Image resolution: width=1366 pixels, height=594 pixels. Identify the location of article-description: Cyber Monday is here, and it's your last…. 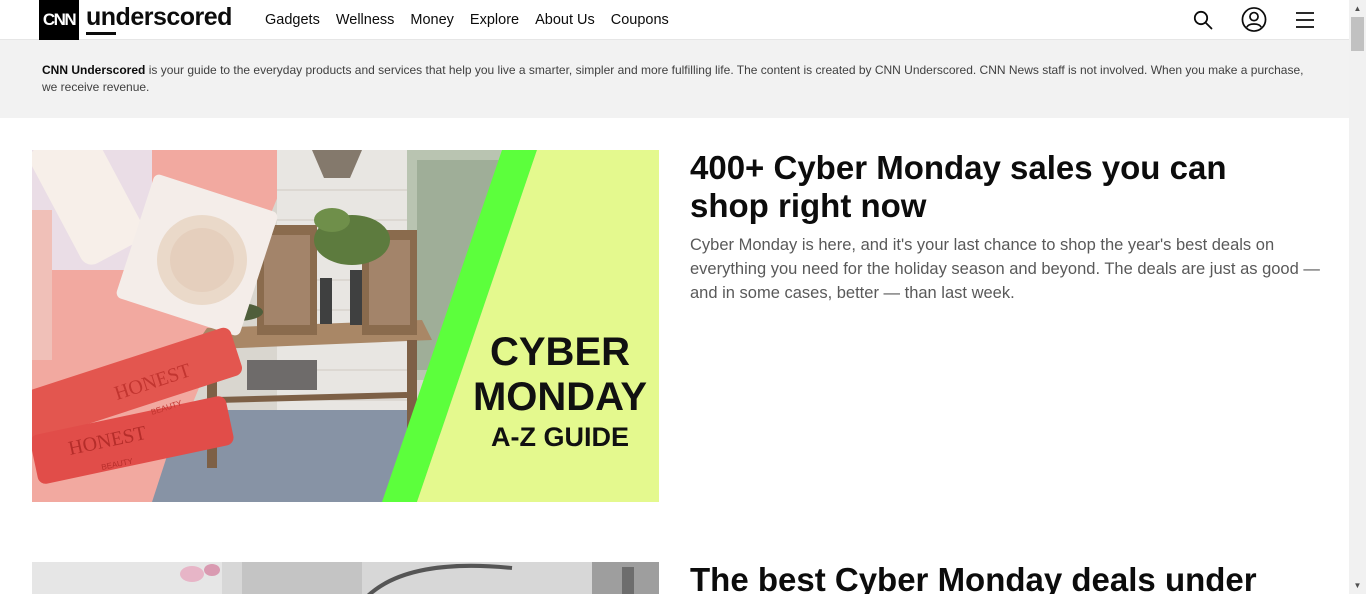
(1005, 269).